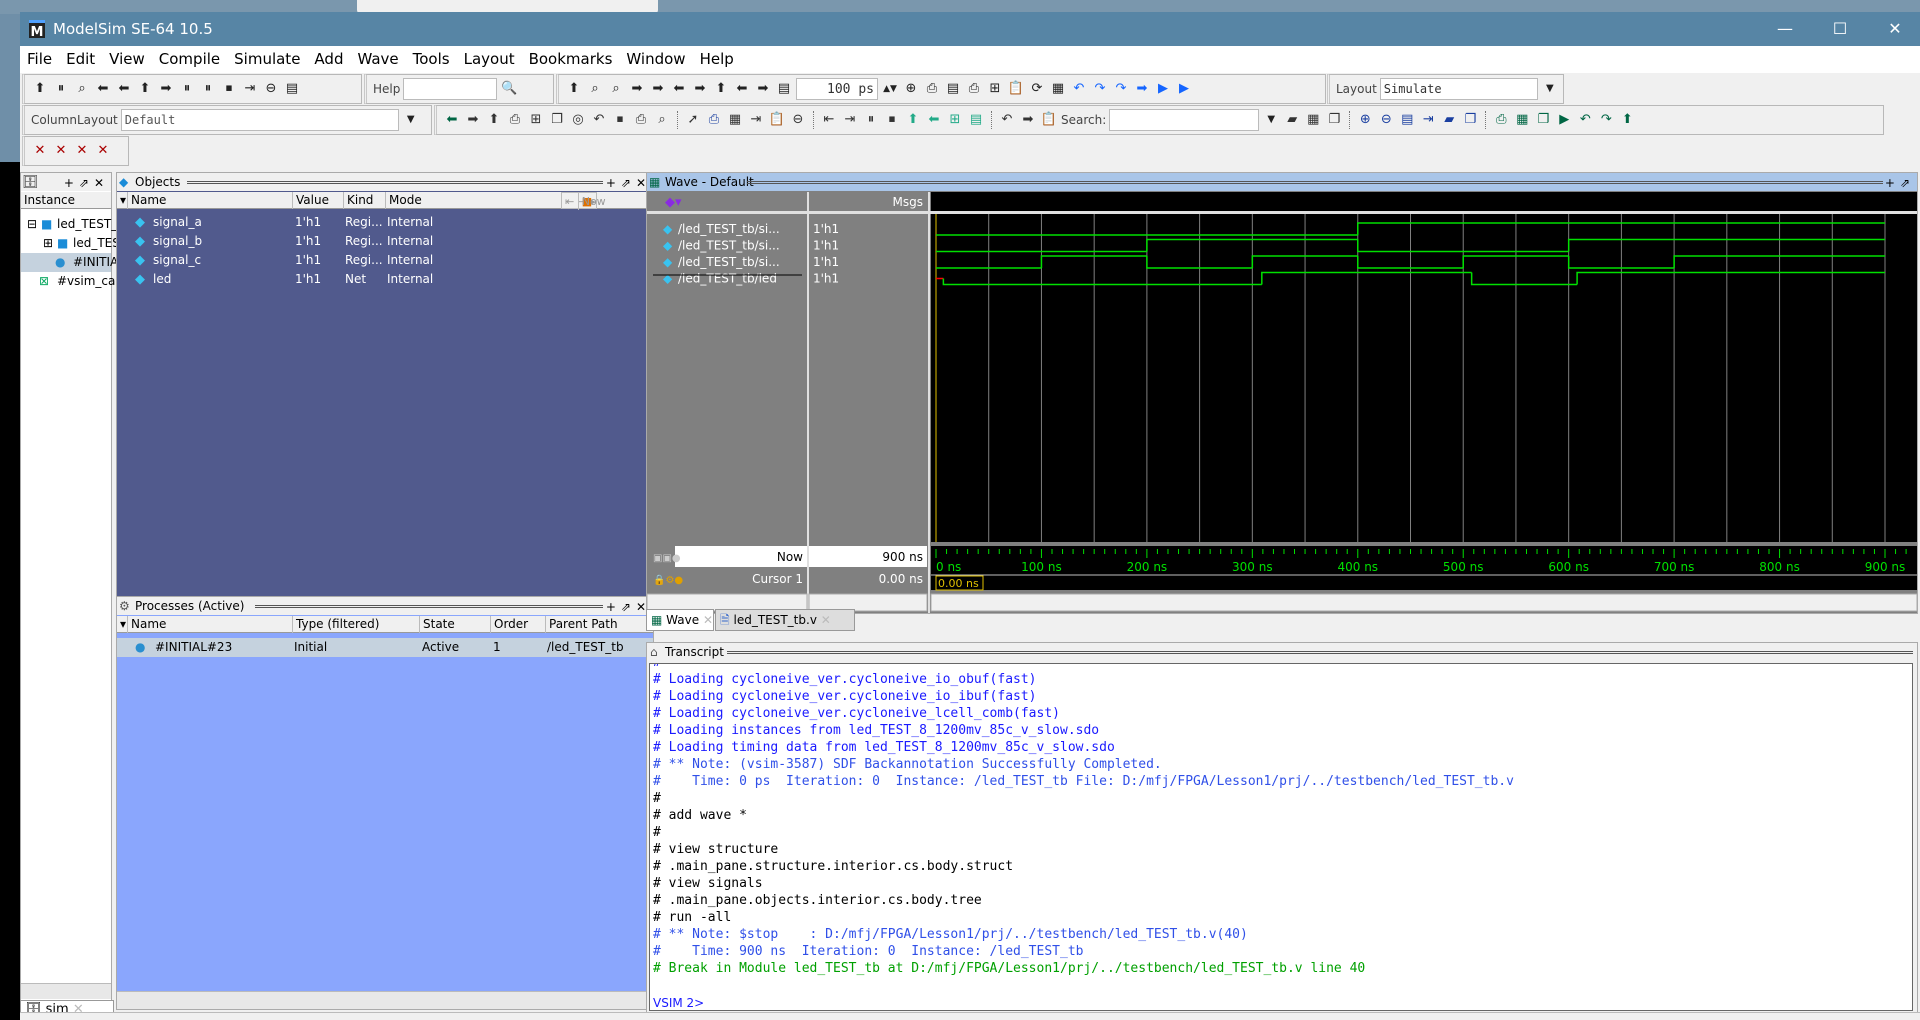 Image resolution: width=1920 pixels, height=1020 pixels. Describe the element at coordinates (1449, 120) in the screenshot. I see `zoom-cursor-right-icon: ▰` at that location.